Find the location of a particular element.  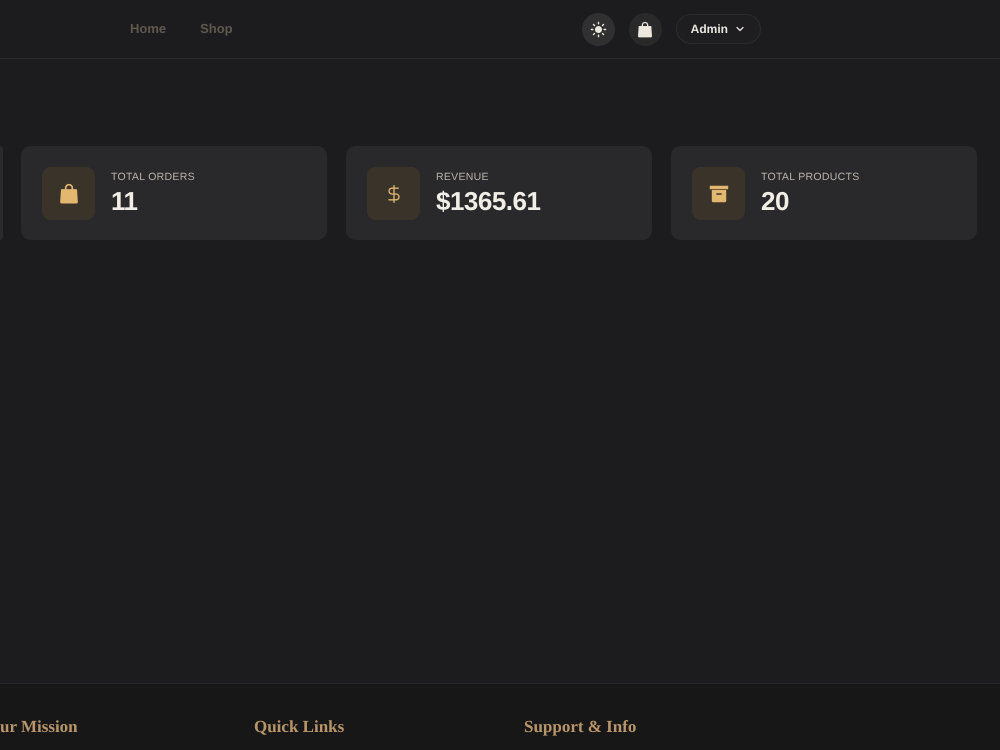

sun-icon is located at coordinates (598, 29).